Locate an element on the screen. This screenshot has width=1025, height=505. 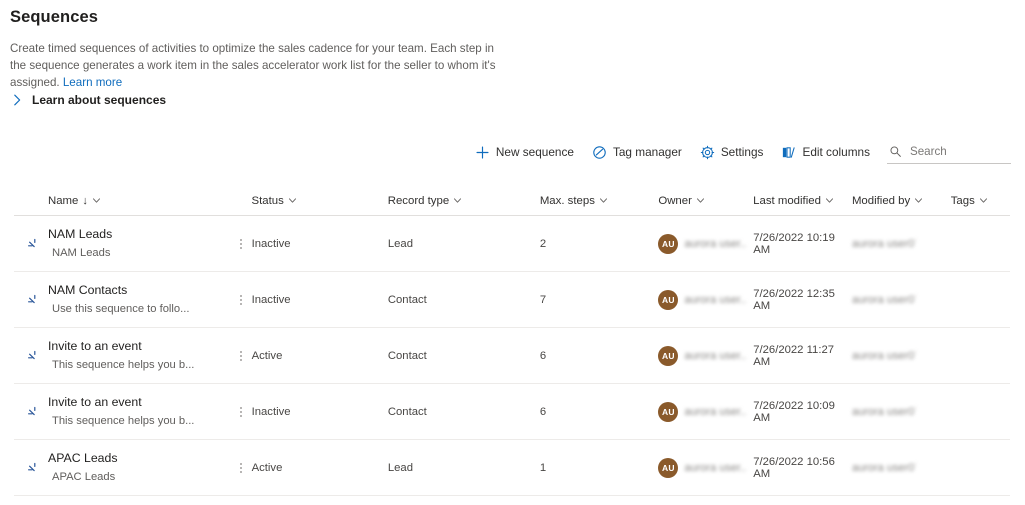
column-header-modified-by: Modified by is located at coordinates (901, 201).